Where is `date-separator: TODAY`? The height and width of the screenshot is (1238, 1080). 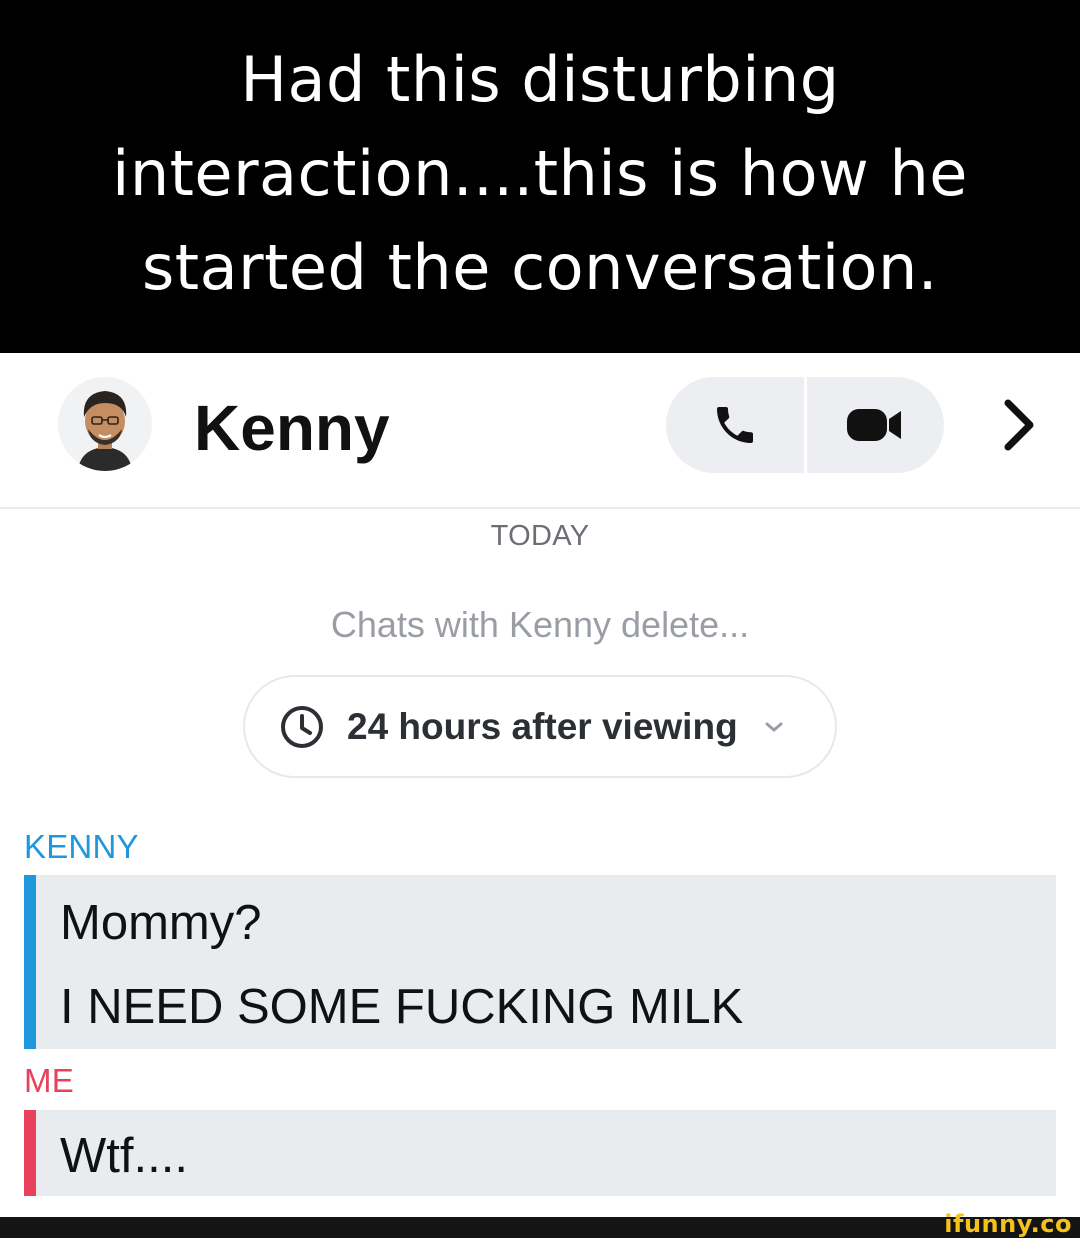 date-separator: TODAY is located at coordinates (540, 536).